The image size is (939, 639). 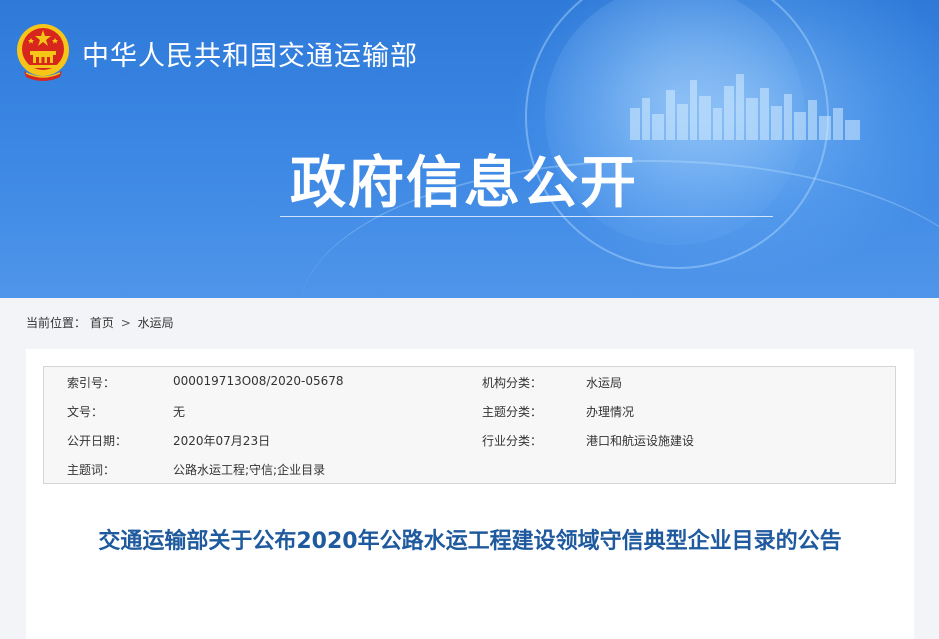 What do you see at coordinates (640, 441) in the screenshot?
I see `meta-industry-value: 港口和航运设施建设` at bounding box center [640, 441].